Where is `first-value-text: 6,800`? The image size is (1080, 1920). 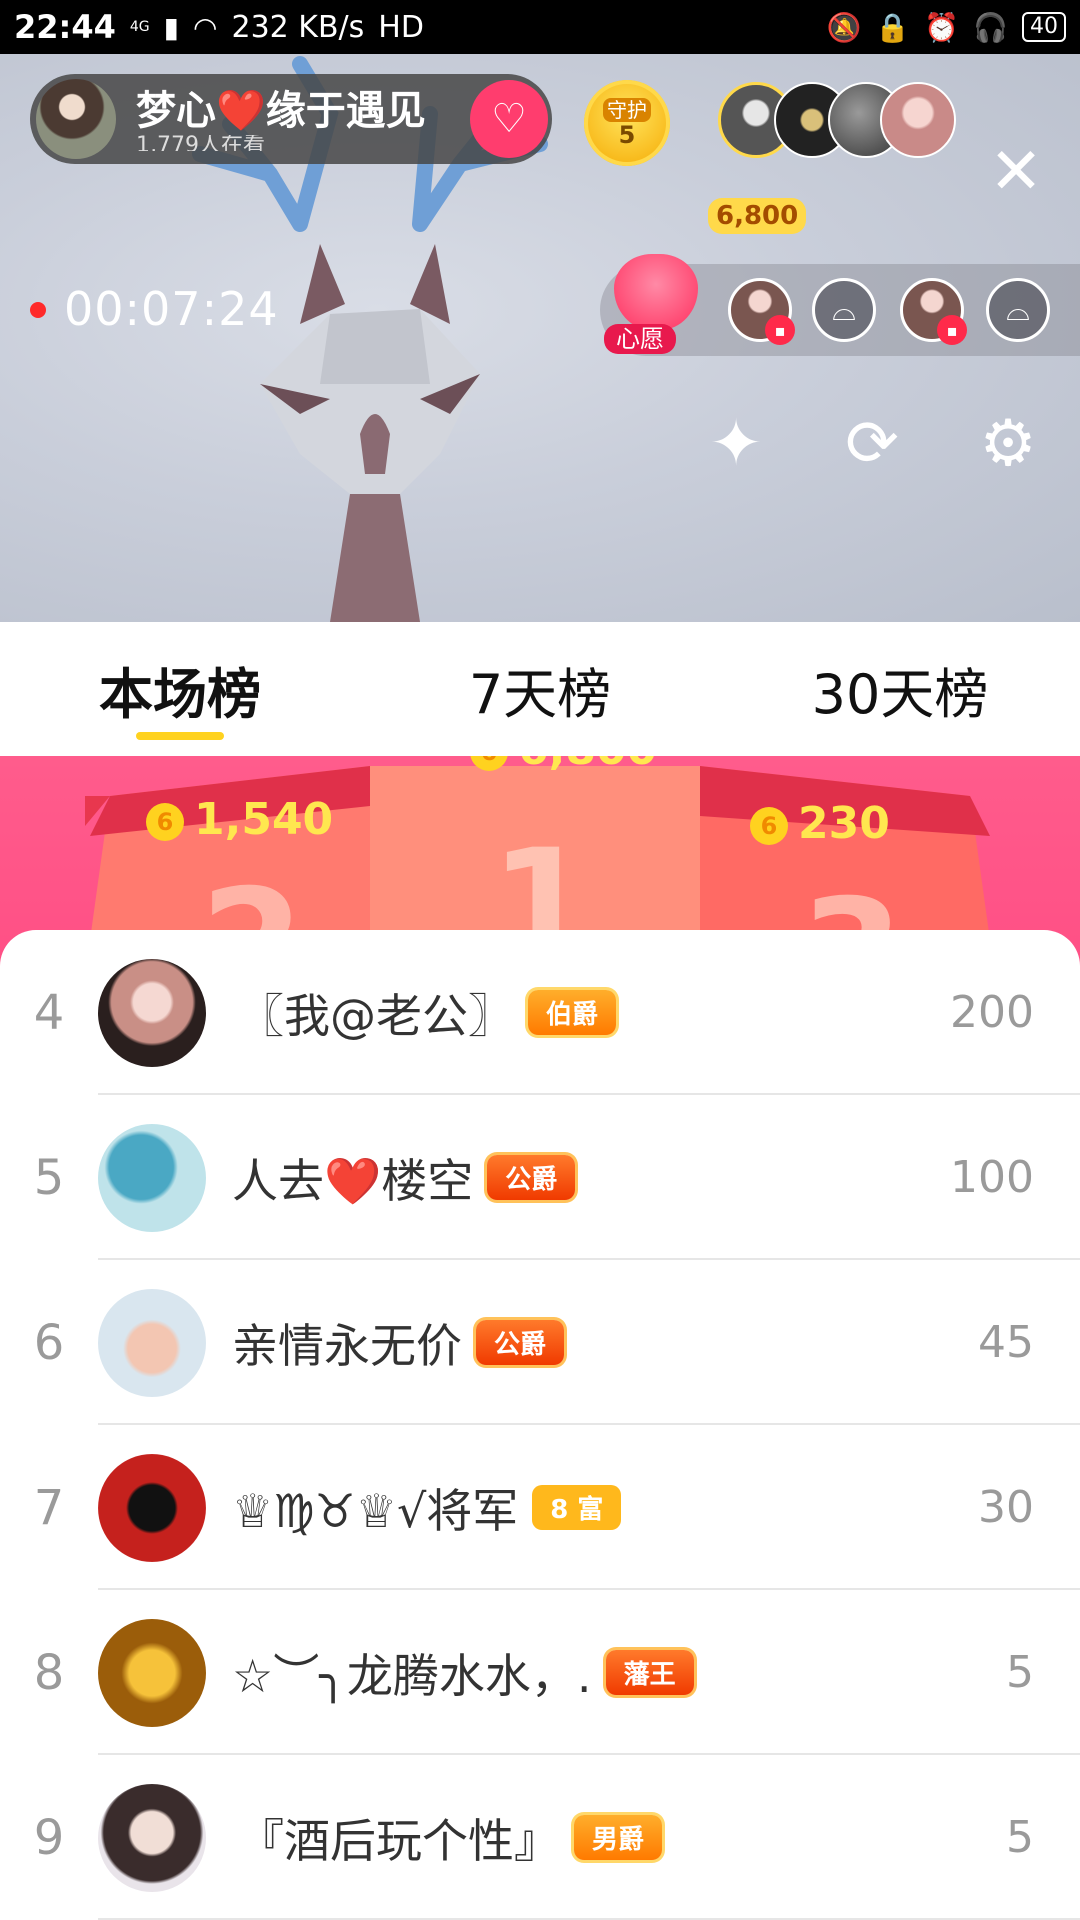 first-value-text: 6,800 is located at coordinates (587, 765).